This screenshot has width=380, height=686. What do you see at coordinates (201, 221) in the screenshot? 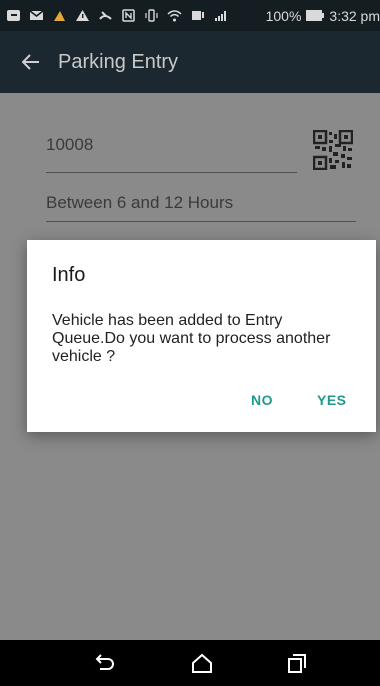
I see `duration-underline` at bounding box center [201, 221].